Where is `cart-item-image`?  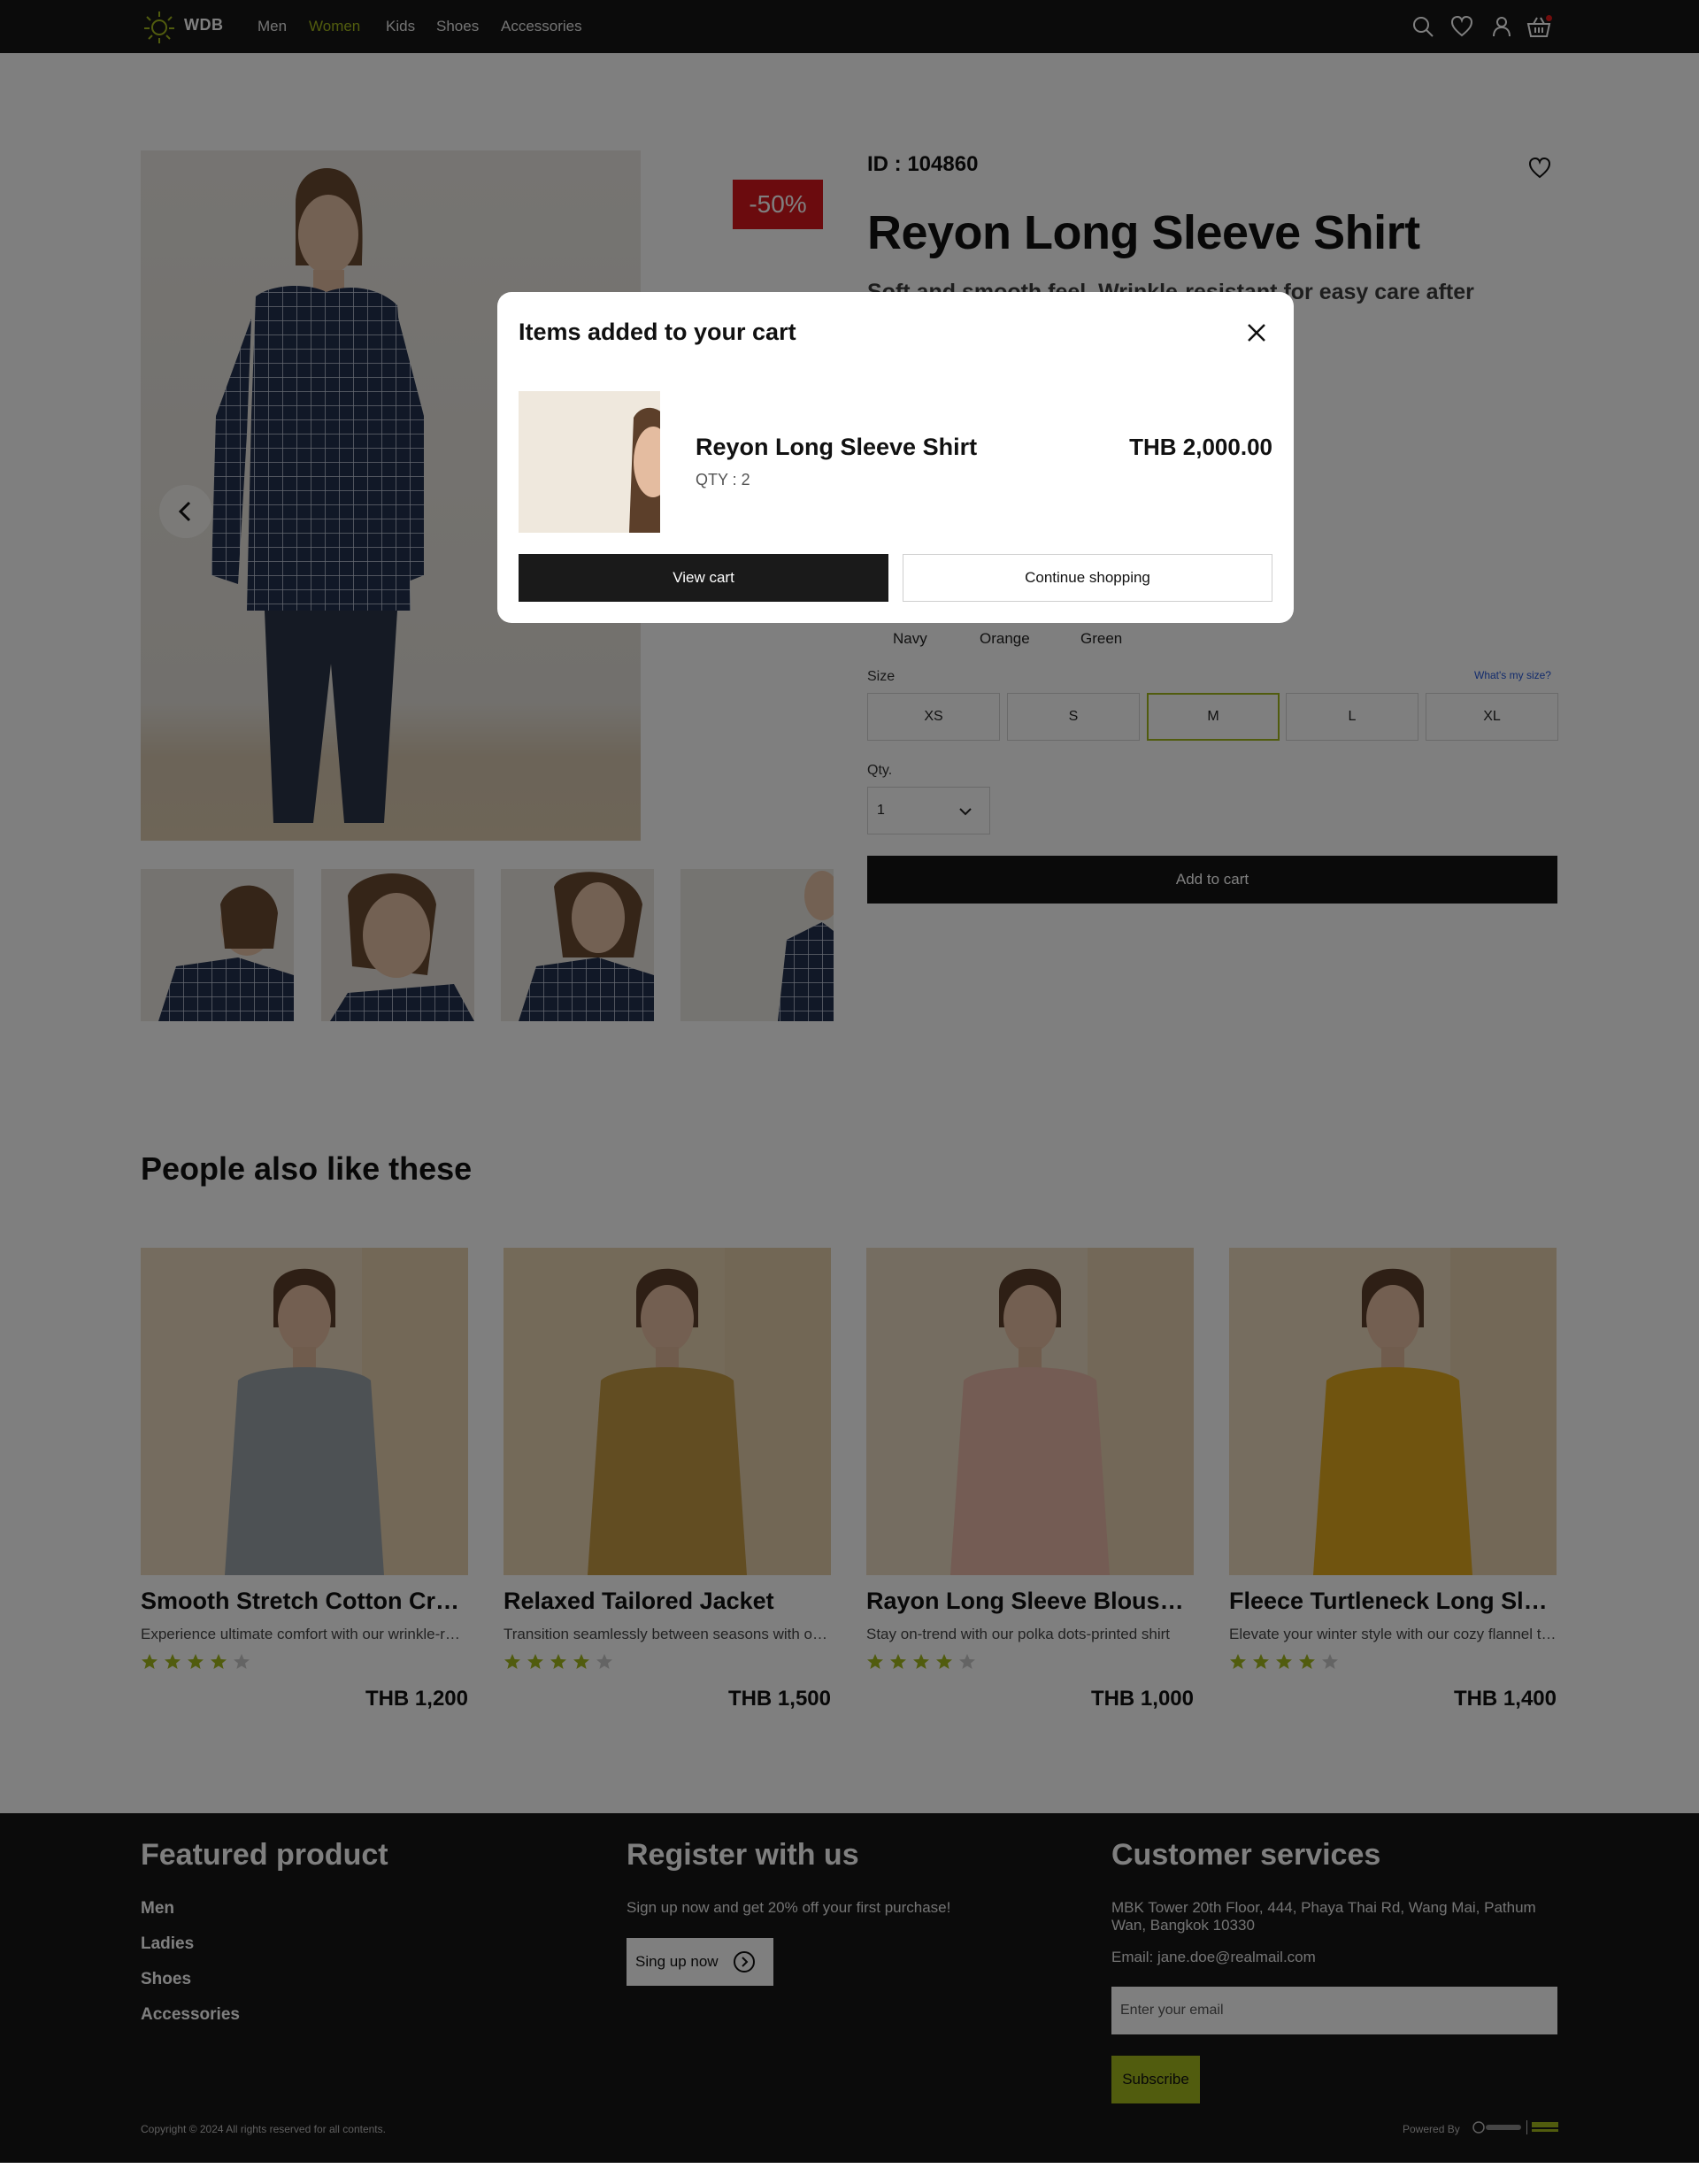 cart-item-image is located at coordinates (589, 462).